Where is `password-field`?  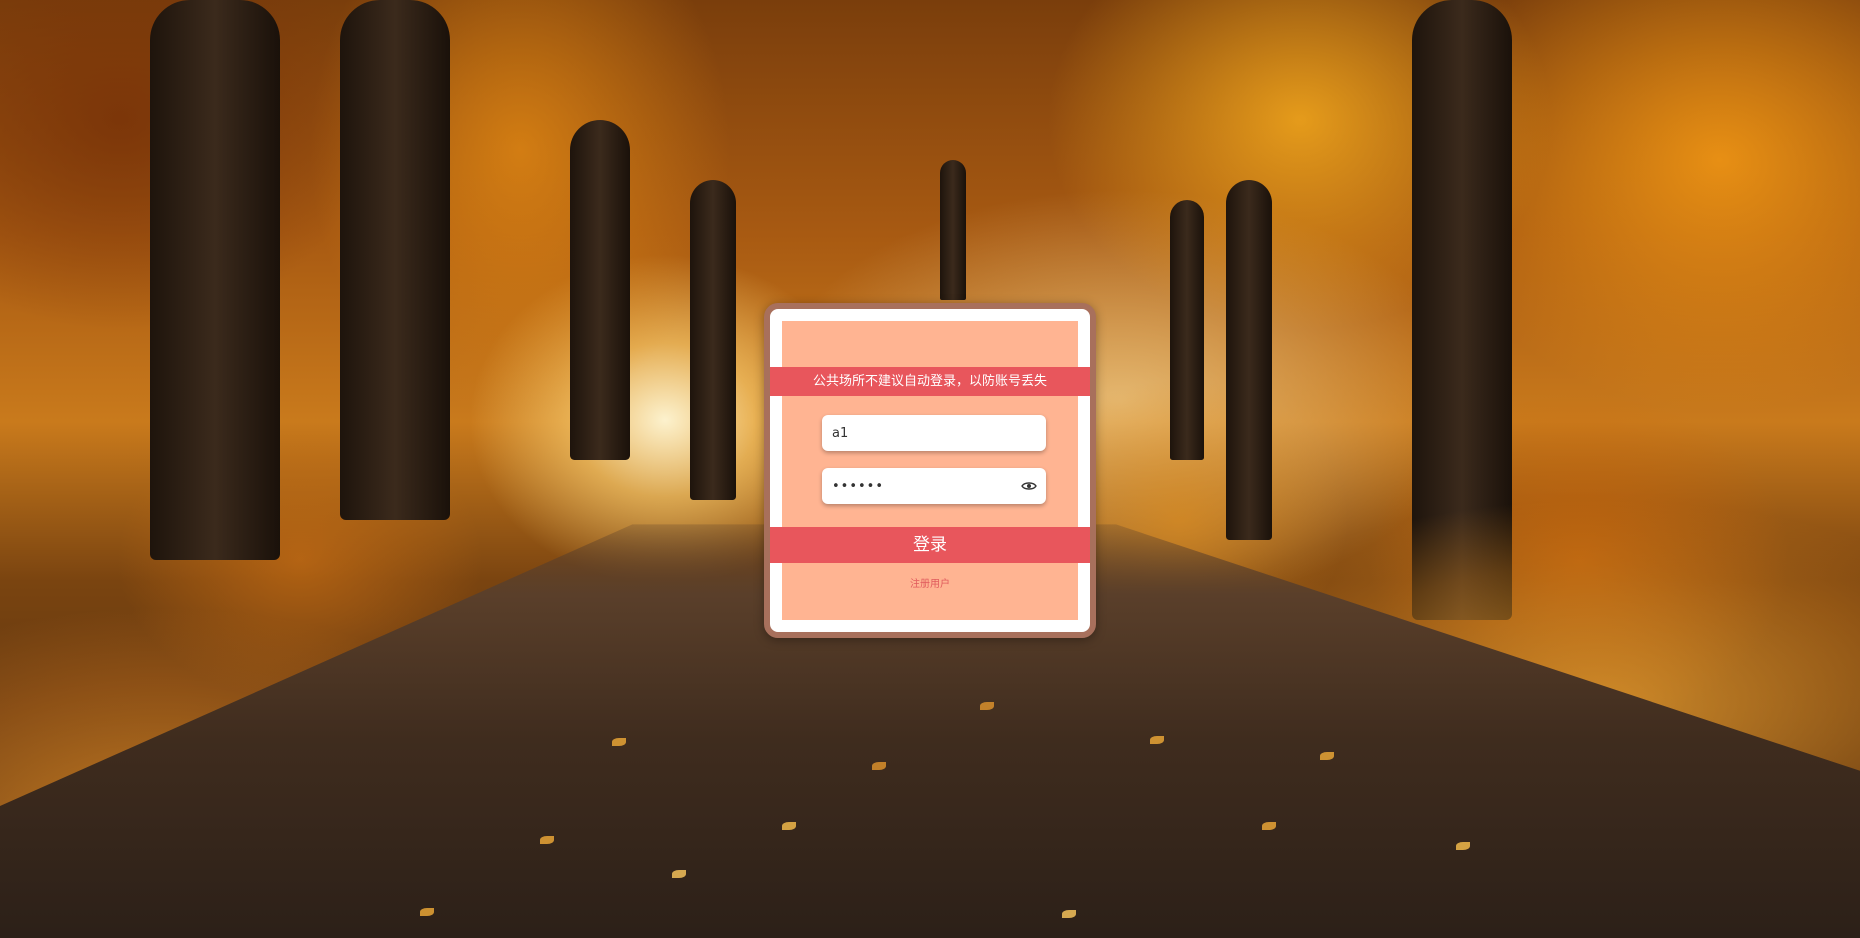 password-field is located at coordinates (934, 486).